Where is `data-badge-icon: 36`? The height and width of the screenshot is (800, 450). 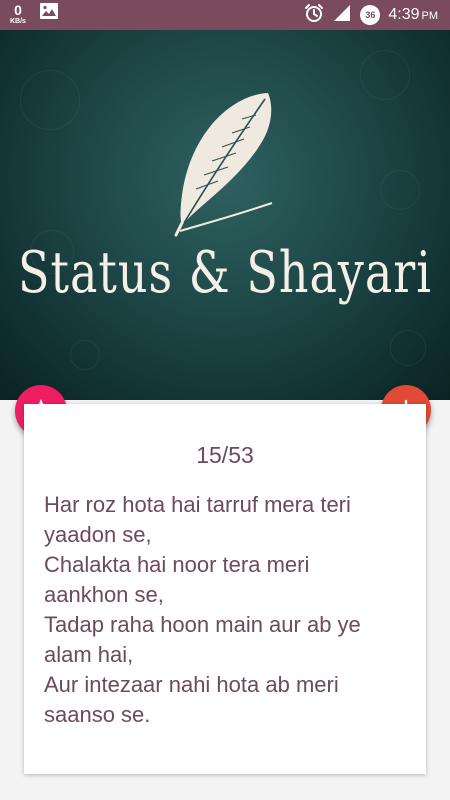
data-badge-icon: 36 is located at coordinates (370, 15).